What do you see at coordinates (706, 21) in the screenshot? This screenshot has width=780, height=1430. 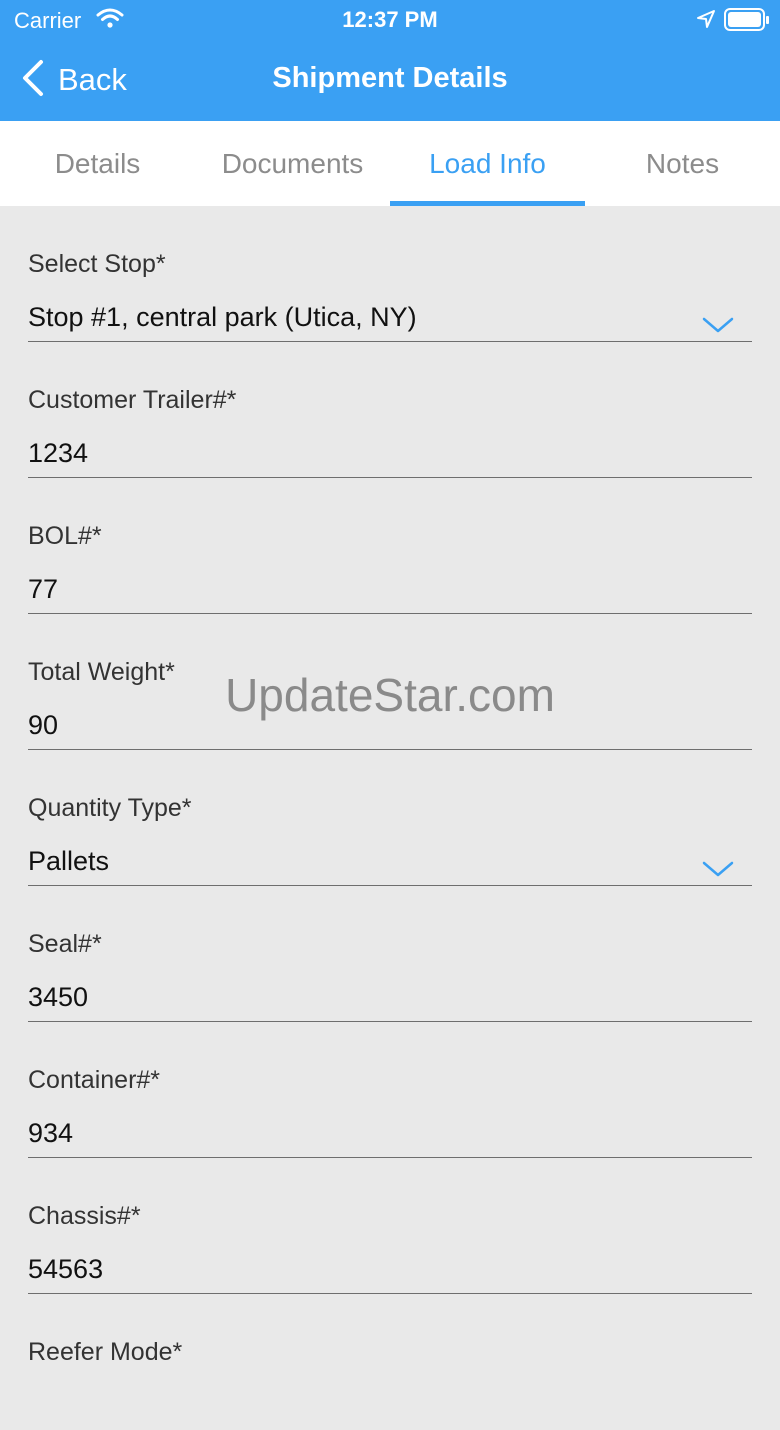 I see `location-arrow-icon` at bounding box center [706, 21].